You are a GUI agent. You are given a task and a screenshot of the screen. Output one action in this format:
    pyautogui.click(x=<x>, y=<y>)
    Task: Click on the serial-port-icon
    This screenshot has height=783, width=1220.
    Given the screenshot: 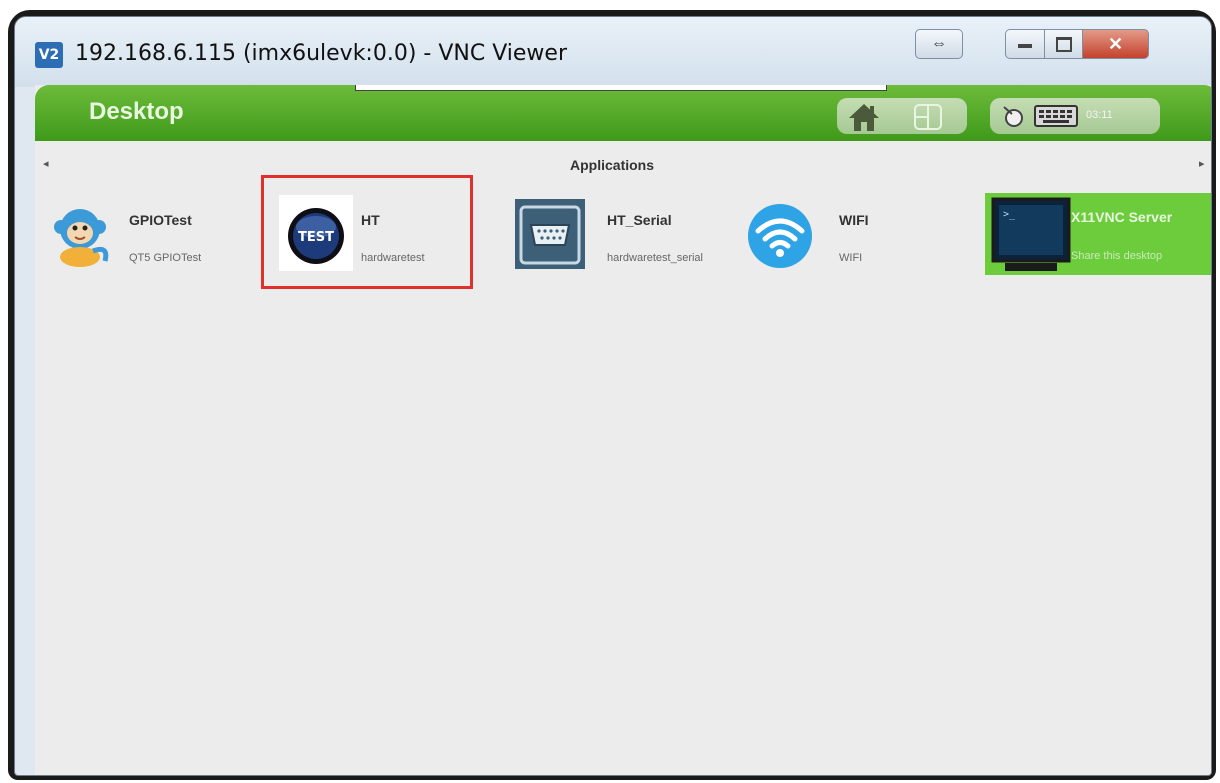 What is the action you would take?
    pyautogui.click(x=550, y=234)
    